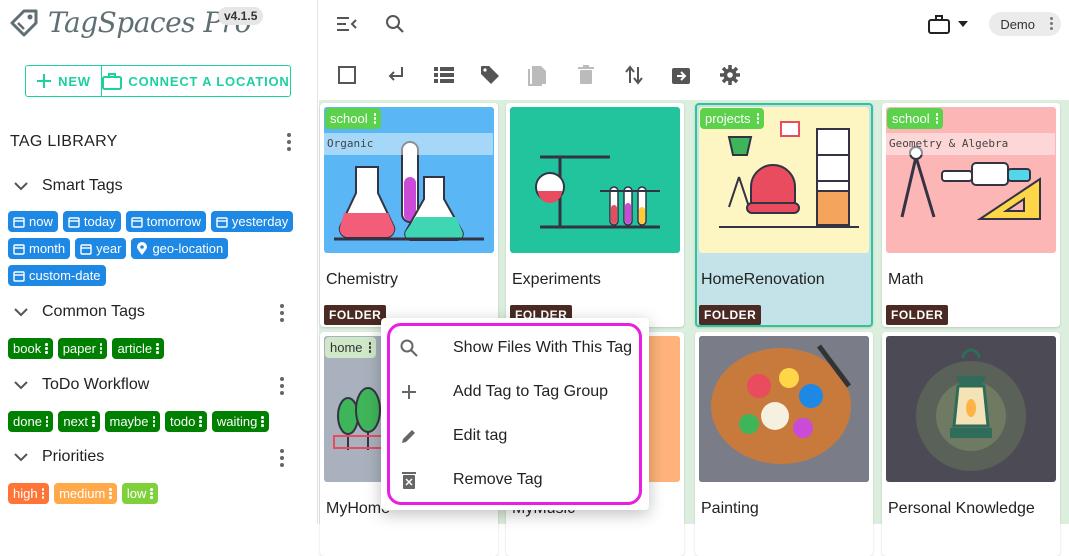 Image resolution: width=1069 pixels, height=556 pixels. Describe the element at coordinates (252, 221) in the screenshot. I see `tag-yesterday: yesterday` at that location.